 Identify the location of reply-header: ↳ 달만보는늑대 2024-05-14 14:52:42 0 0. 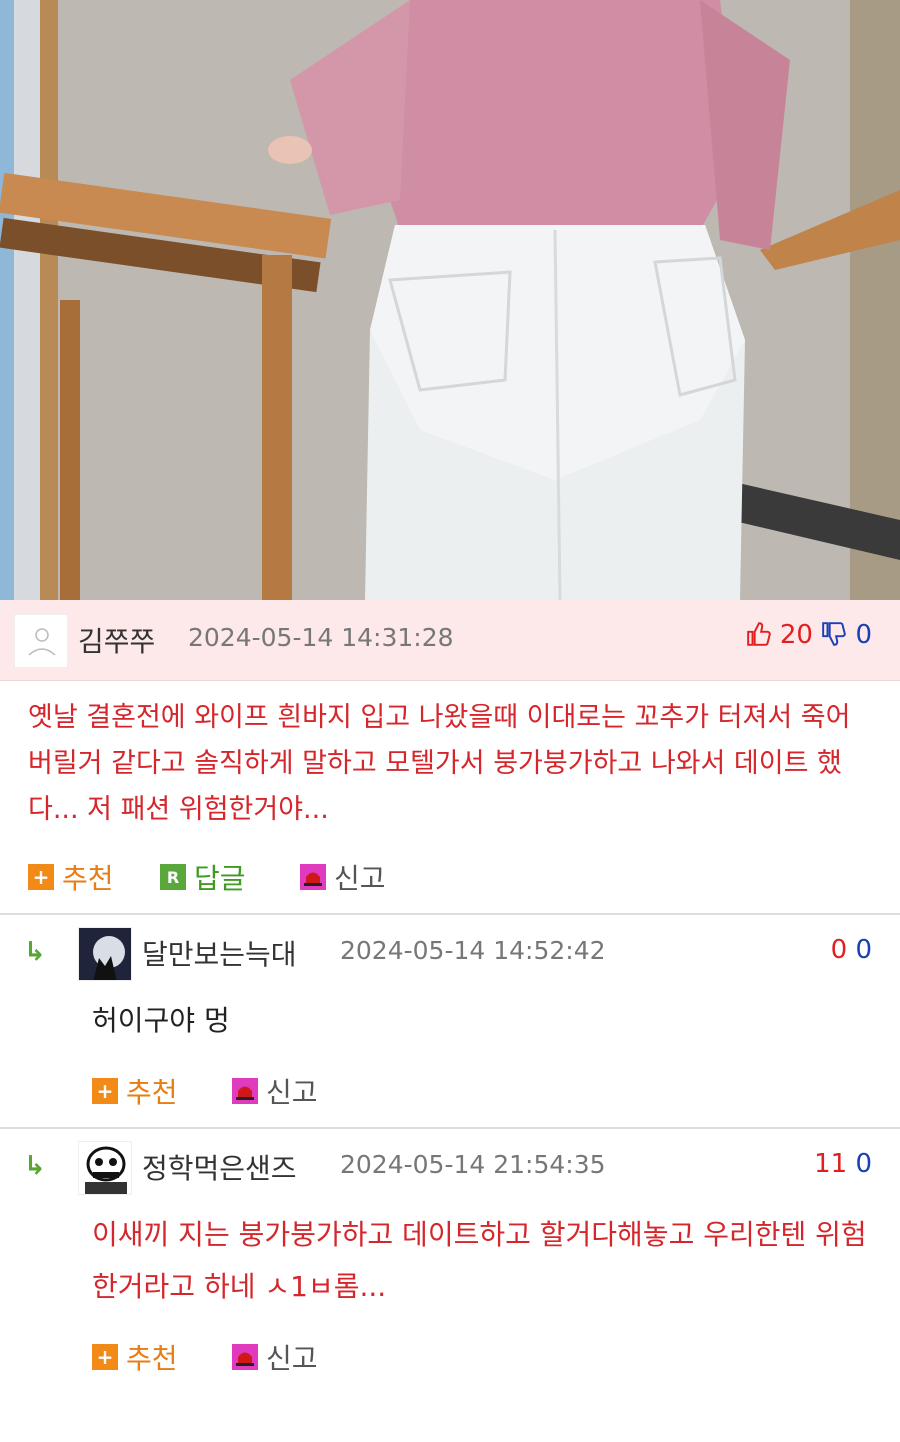
(450, 953).